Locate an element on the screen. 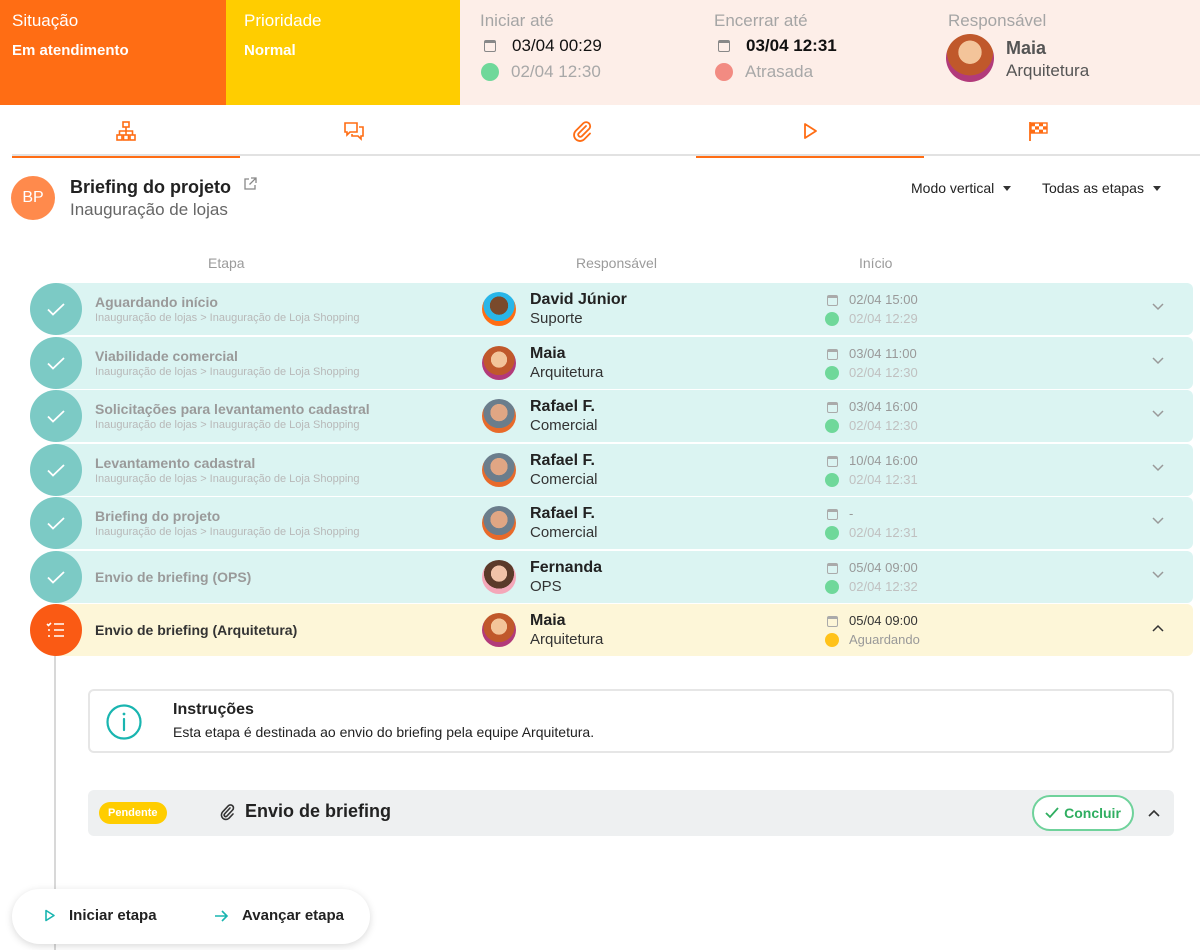  stage-name: Solicitações para levantamento cadastral is located at coordinates (232, 409).